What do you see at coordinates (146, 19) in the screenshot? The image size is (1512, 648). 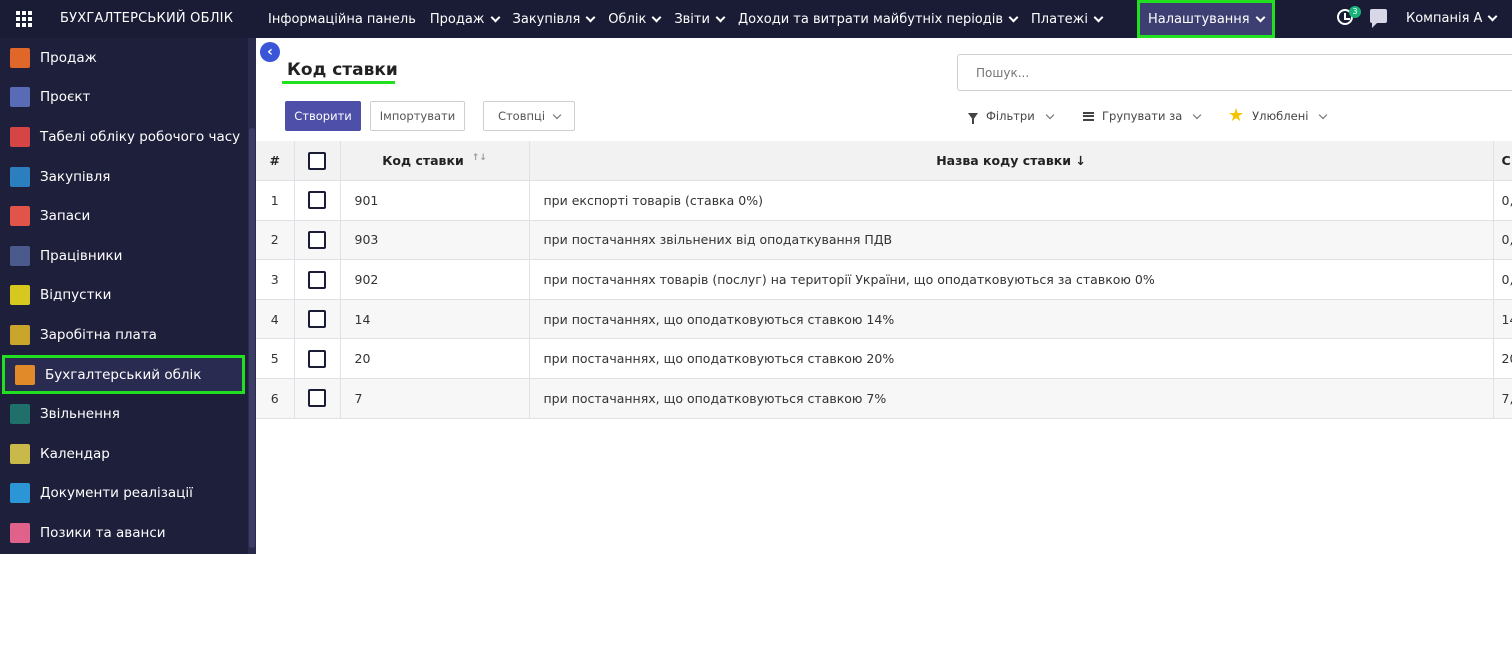 I see `app-brand: БУХГАЛТЕРСЬКИЙ ОБЛІК` at bounding box center [146, 19].